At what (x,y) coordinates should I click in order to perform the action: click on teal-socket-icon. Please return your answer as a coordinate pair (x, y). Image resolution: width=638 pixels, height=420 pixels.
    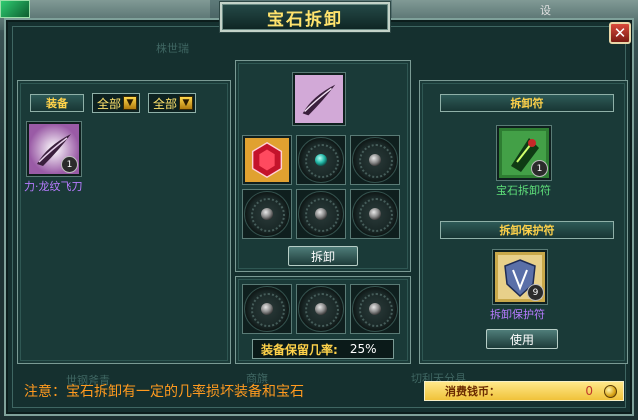
    Looking at the image, I should click on (321, 160).